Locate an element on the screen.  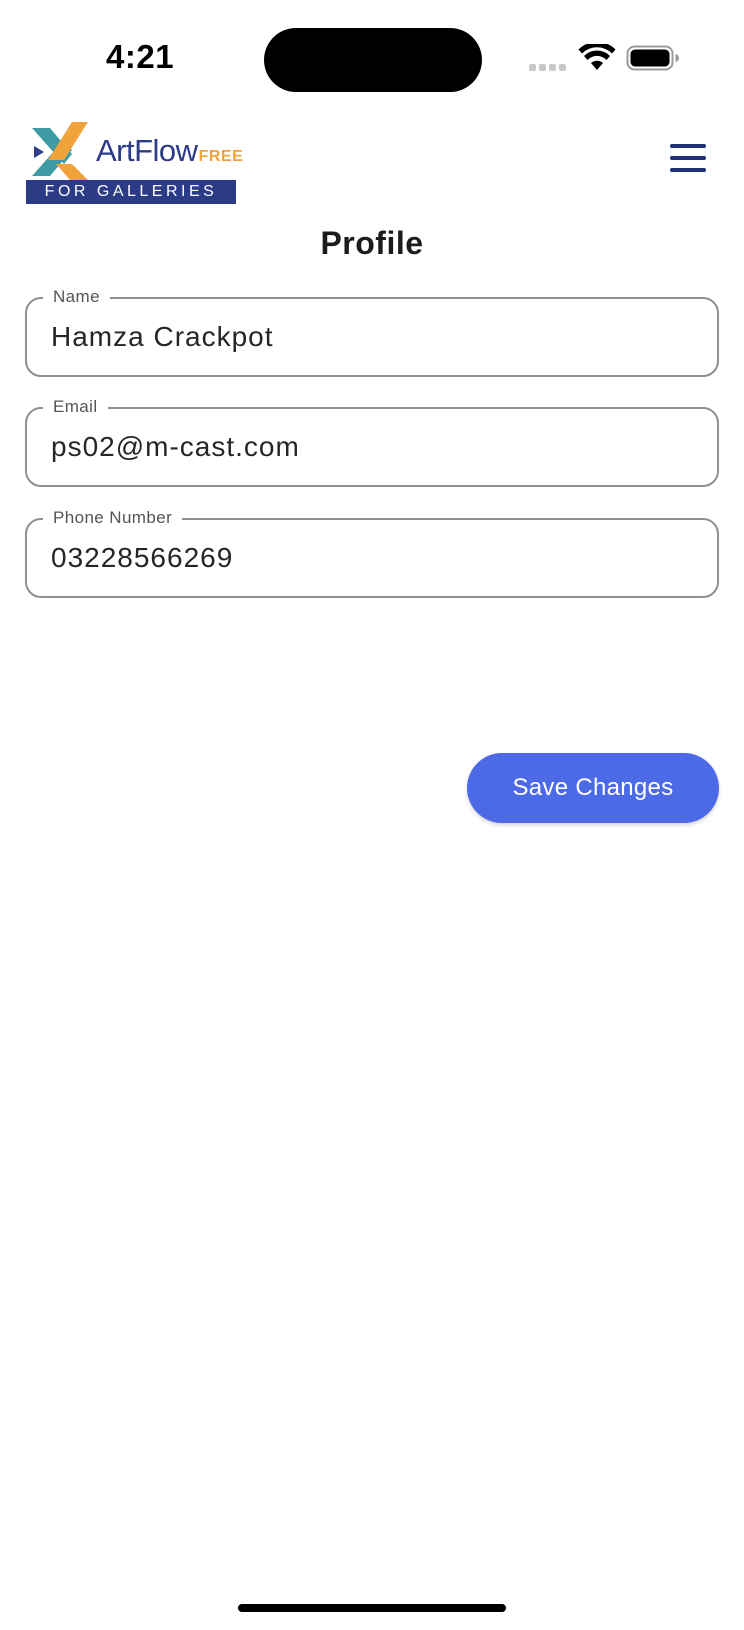
phone-input is located at coordinates (371, 558).